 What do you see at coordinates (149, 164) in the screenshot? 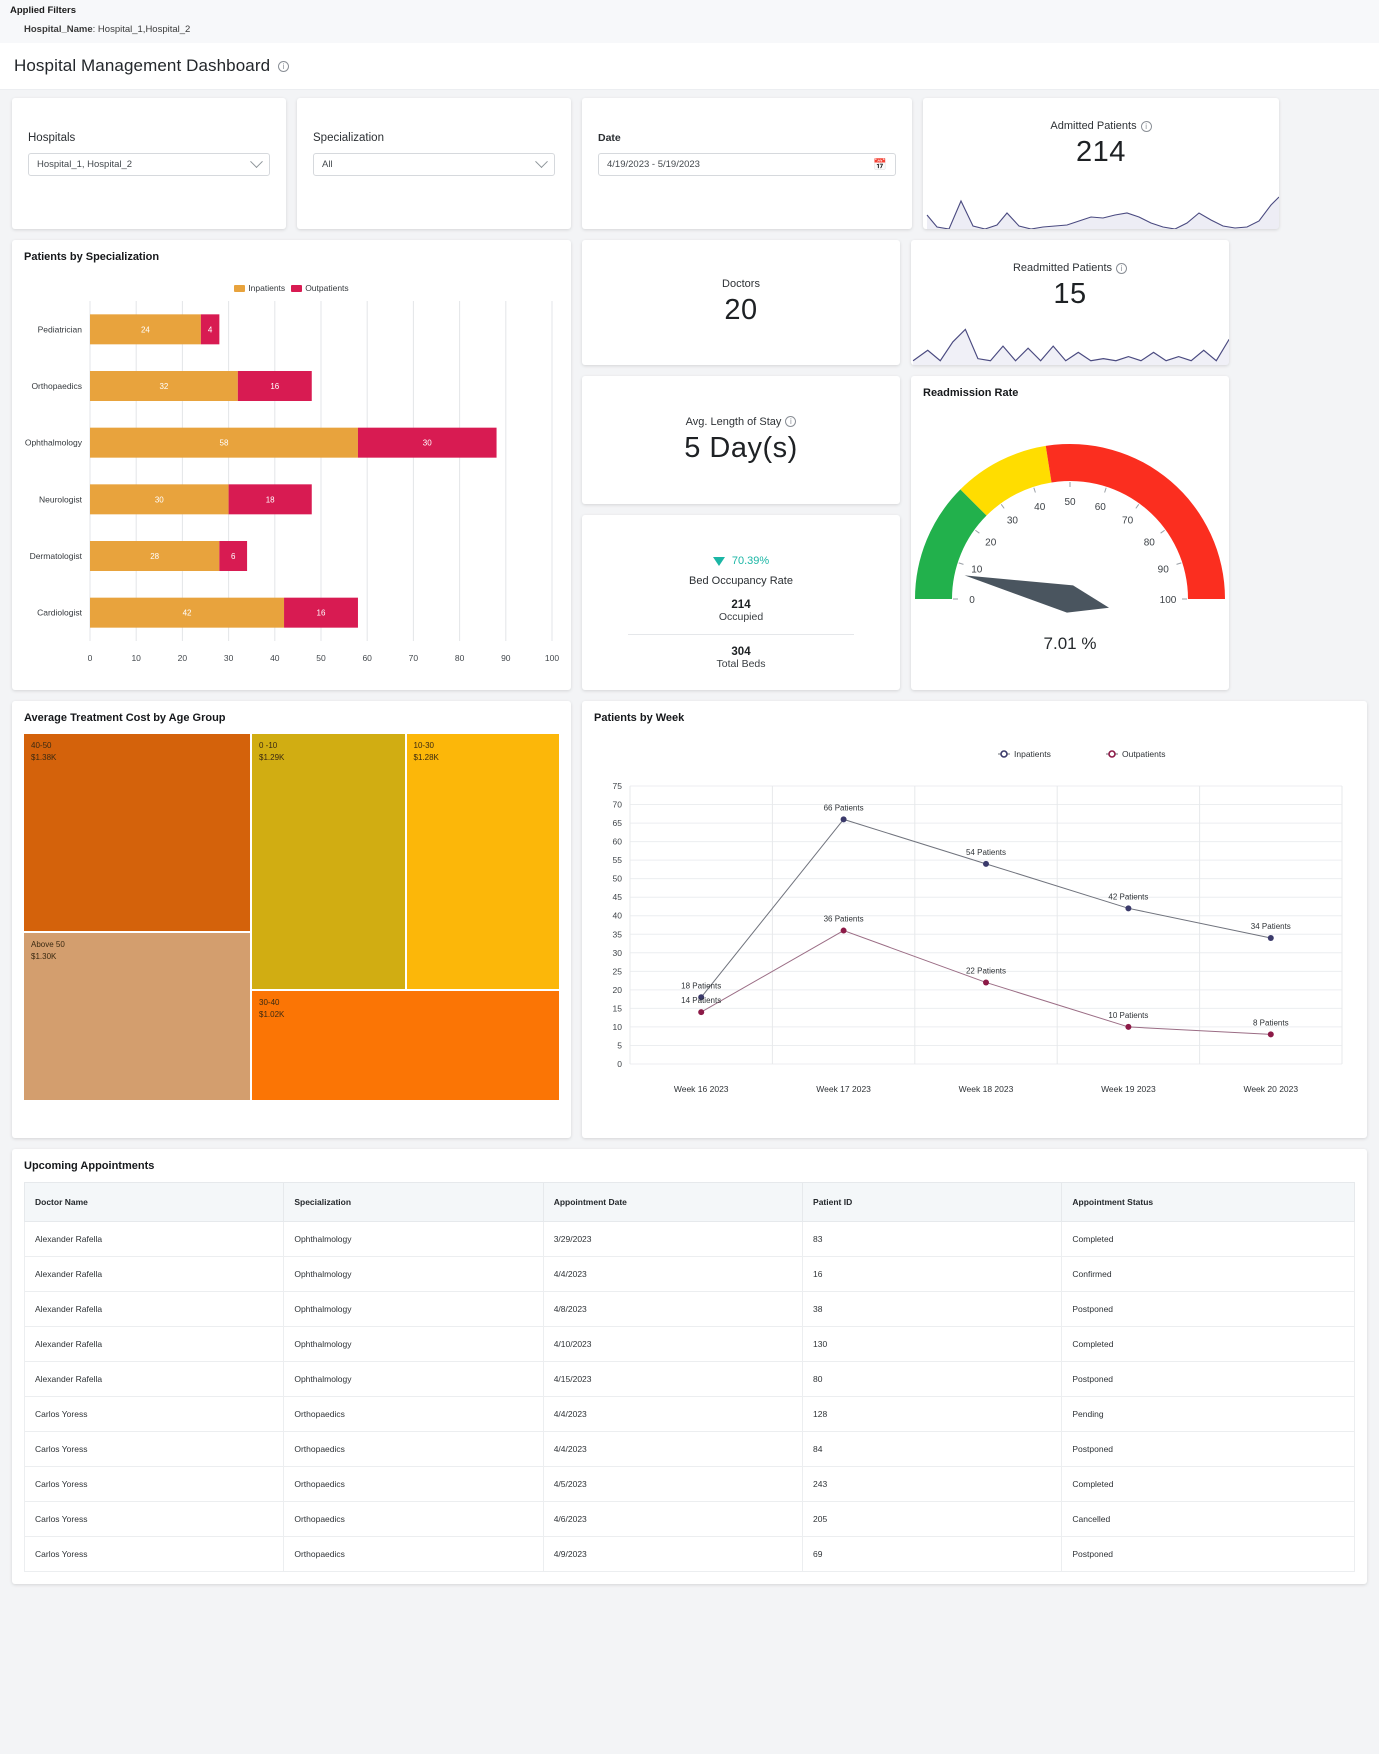
I see `hospitals-select: Hospital_1, Hospital_2` at bounding box center [149, 164].